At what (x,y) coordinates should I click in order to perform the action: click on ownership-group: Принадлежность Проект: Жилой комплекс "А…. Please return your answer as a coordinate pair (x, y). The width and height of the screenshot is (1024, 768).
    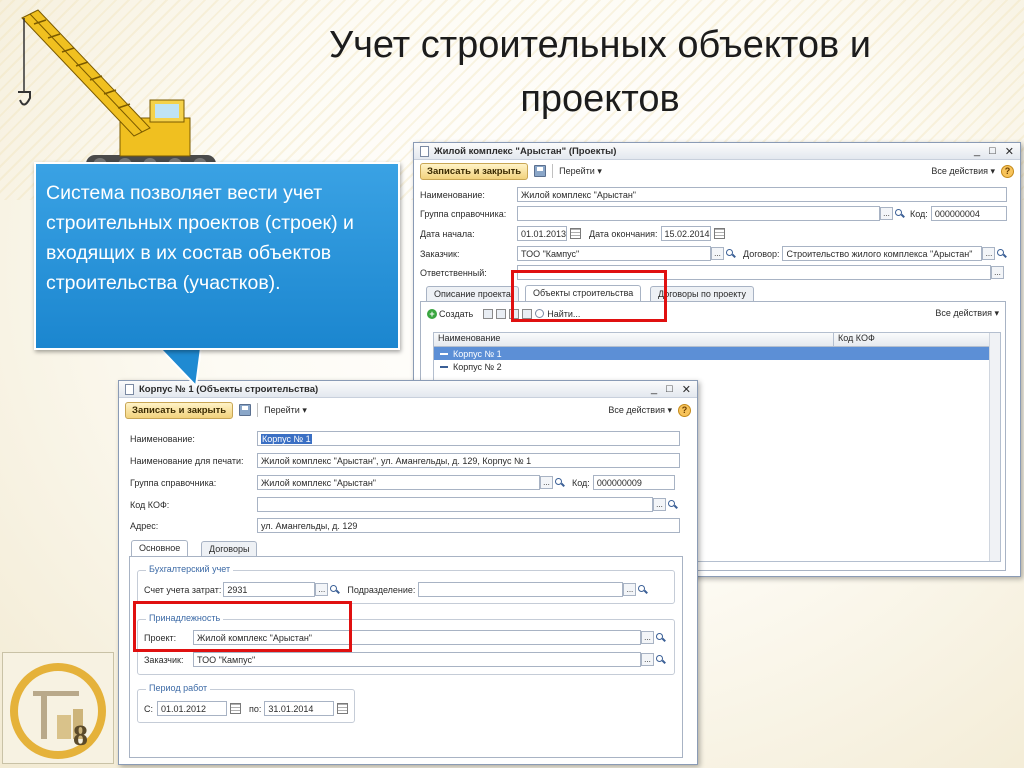
    Looking at the image, I should click on (406, 644).